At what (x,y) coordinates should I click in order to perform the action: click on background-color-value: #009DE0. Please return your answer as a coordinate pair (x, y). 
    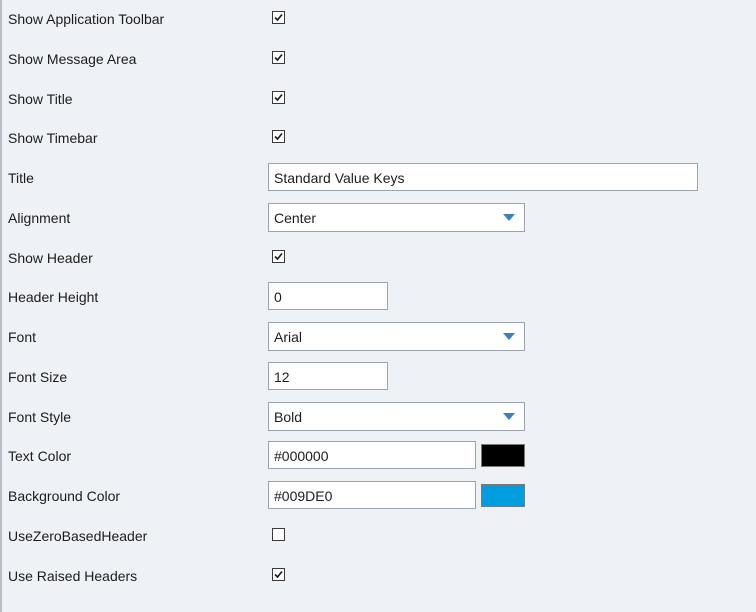
    Looking at the image, I should click on (303, 496).